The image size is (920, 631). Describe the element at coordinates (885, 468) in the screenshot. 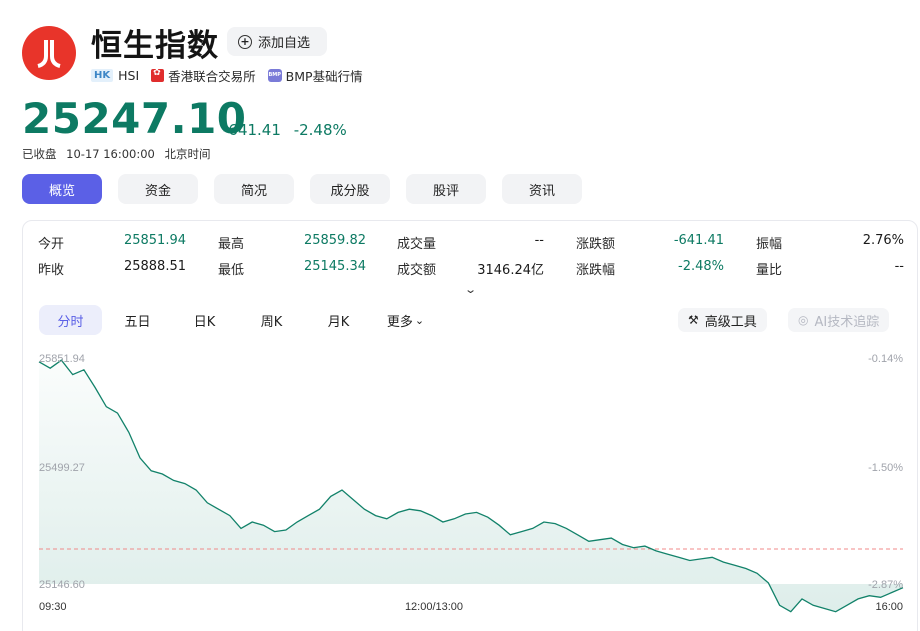

I see `y-label-right-mid: -1.50%` at that location.